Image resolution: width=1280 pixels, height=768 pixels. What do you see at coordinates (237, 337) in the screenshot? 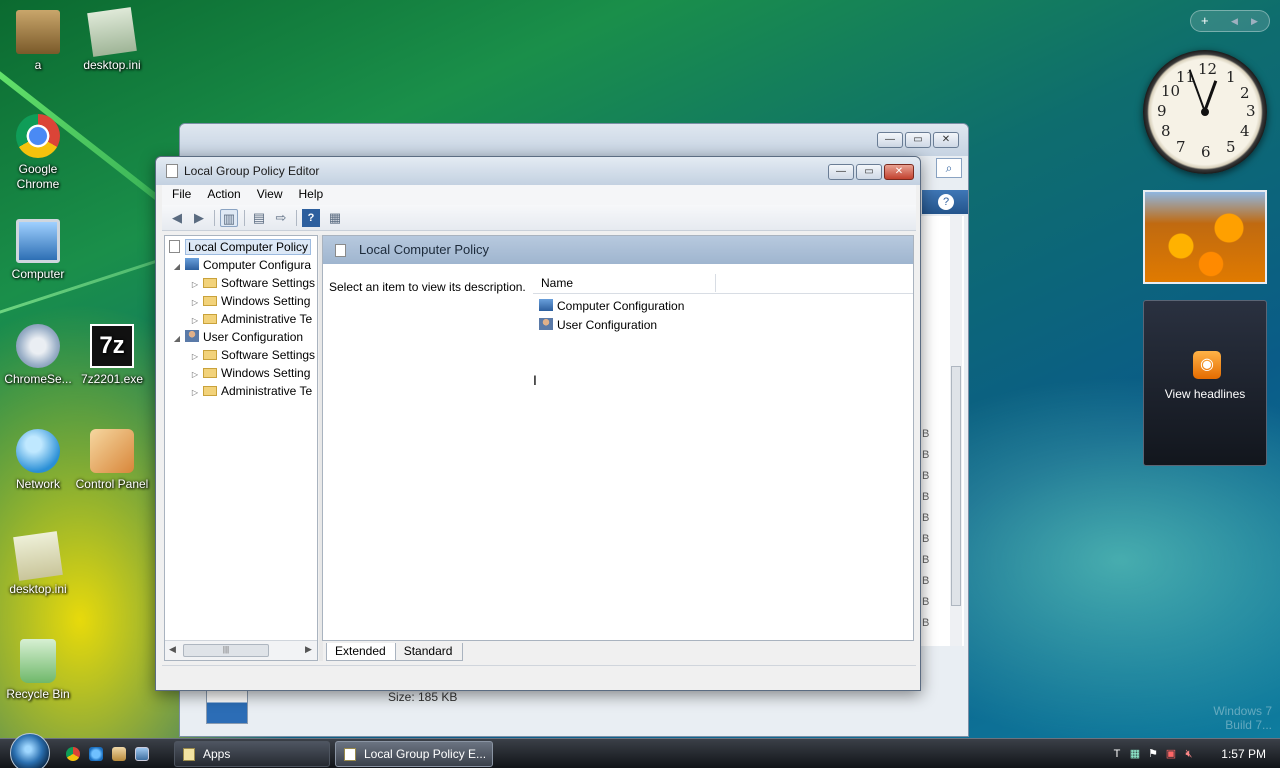
I see `tree-item-user-configuration: ◢ User Configuration` at bounding box center [237, 337].